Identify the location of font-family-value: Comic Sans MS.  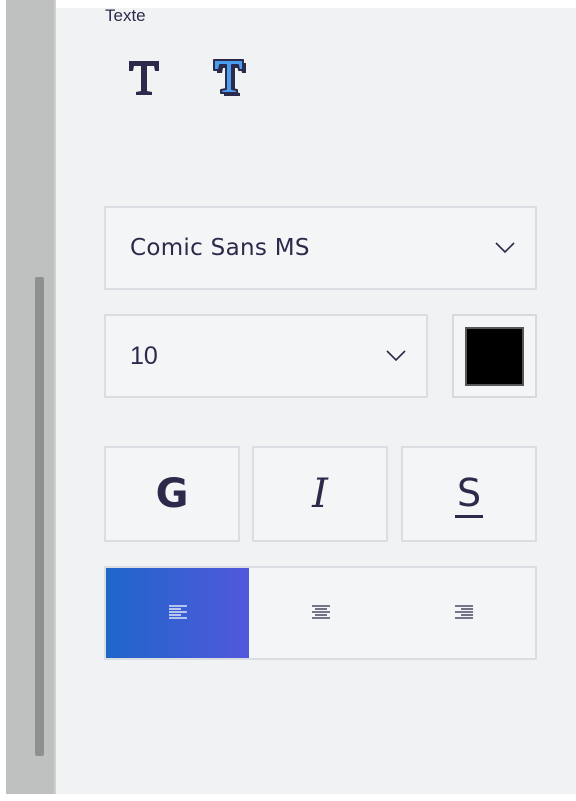
(220, 248).